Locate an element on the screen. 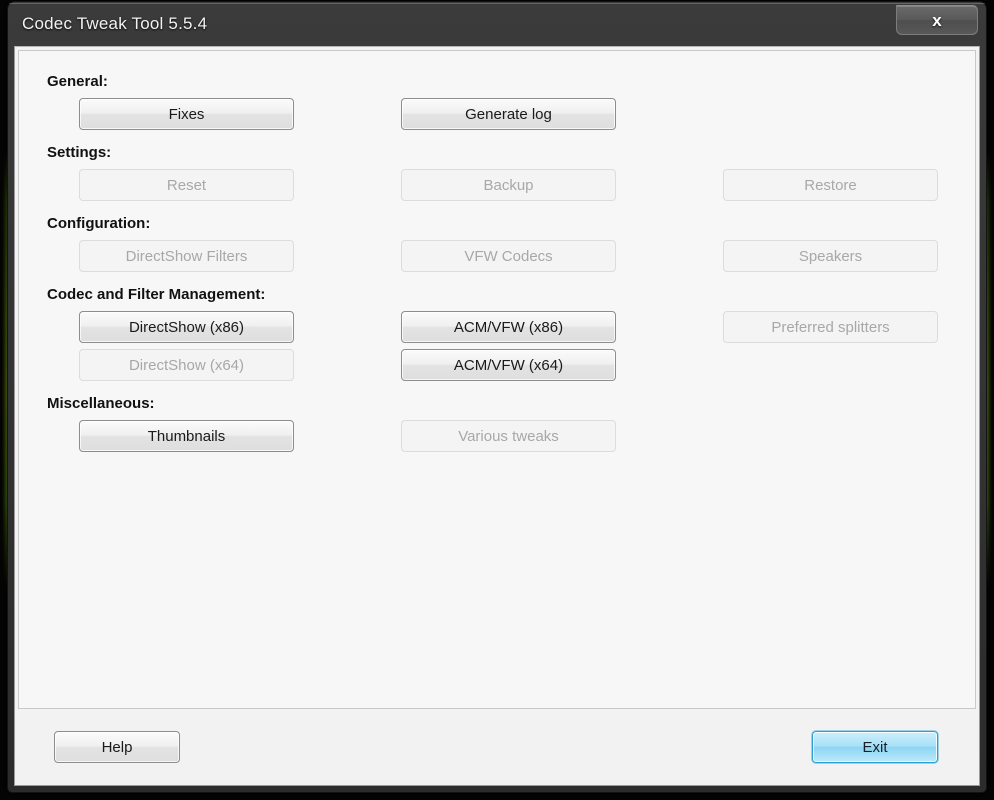 This screenshot has width=994, height=800. button-row: Reset Backup Restore is located at coordinates (527, 185).